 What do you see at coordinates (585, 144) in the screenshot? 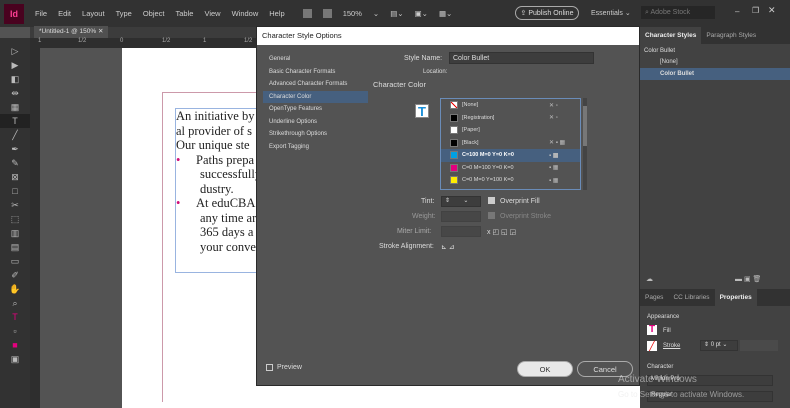
I see `swatch-scrollbar` at bounding box center [585, 144].